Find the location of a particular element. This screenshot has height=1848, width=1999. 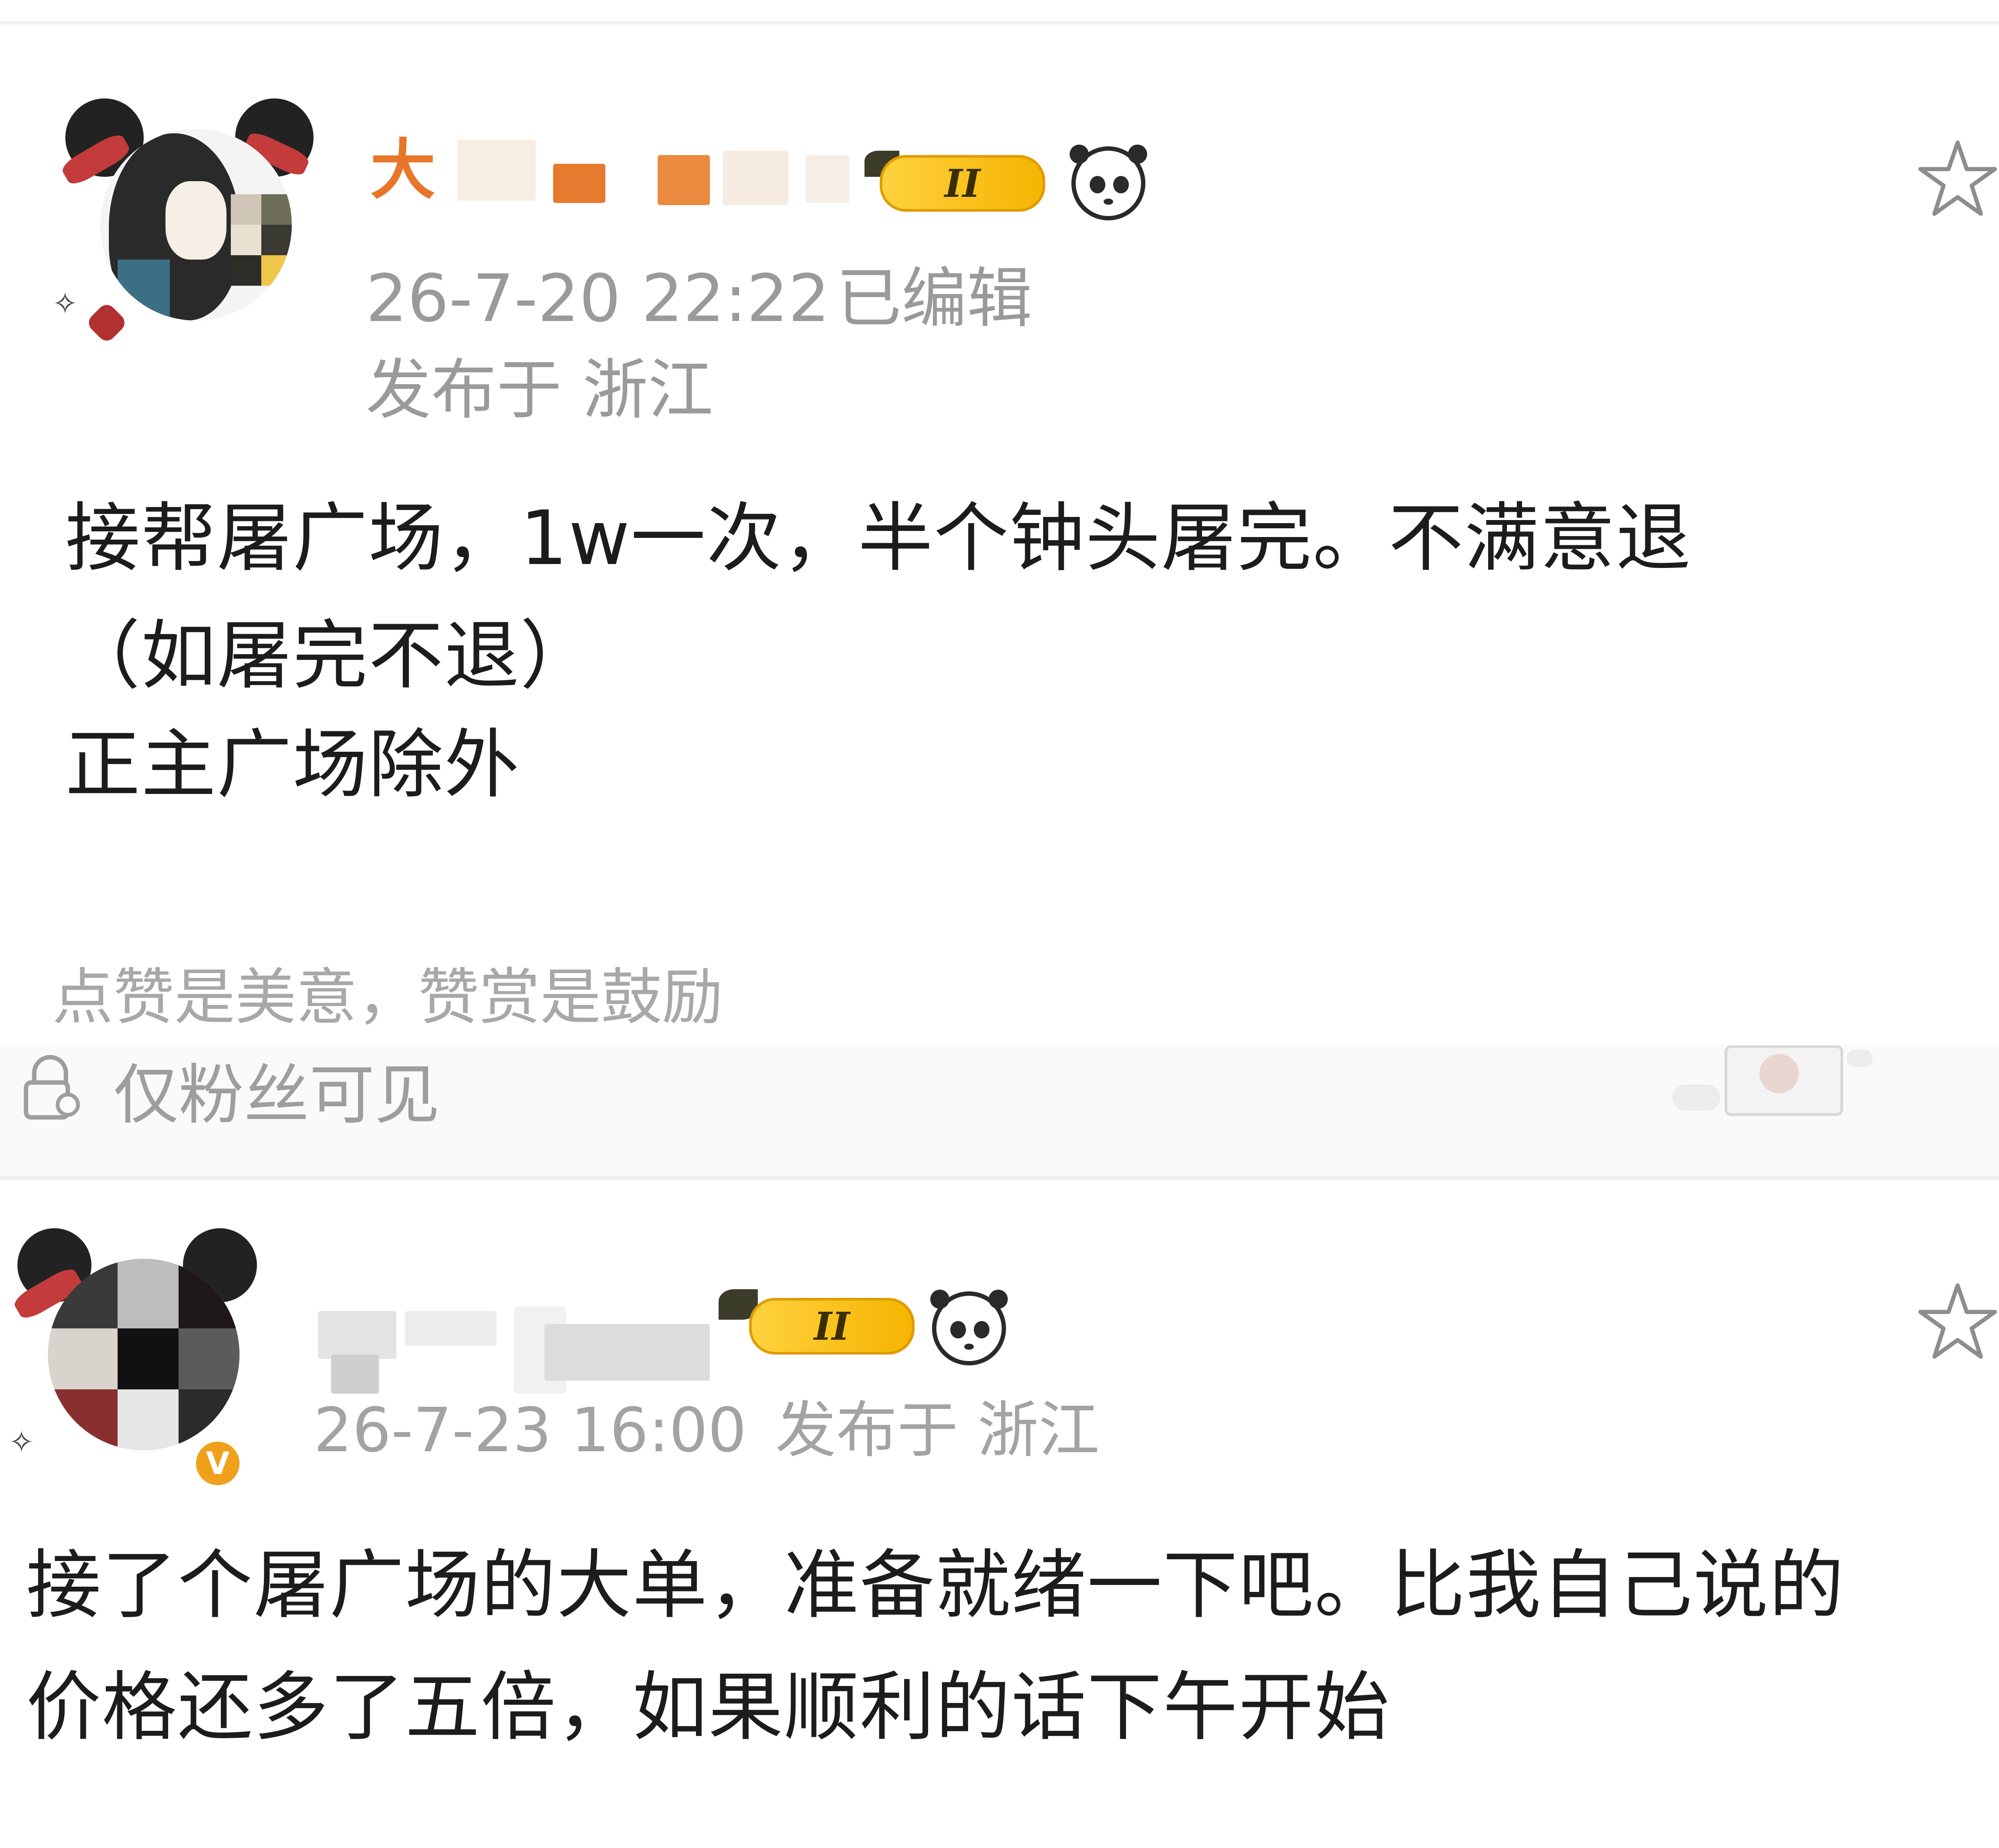

post-body-line: （如屠完不退） is located at coordinates (330, 655).